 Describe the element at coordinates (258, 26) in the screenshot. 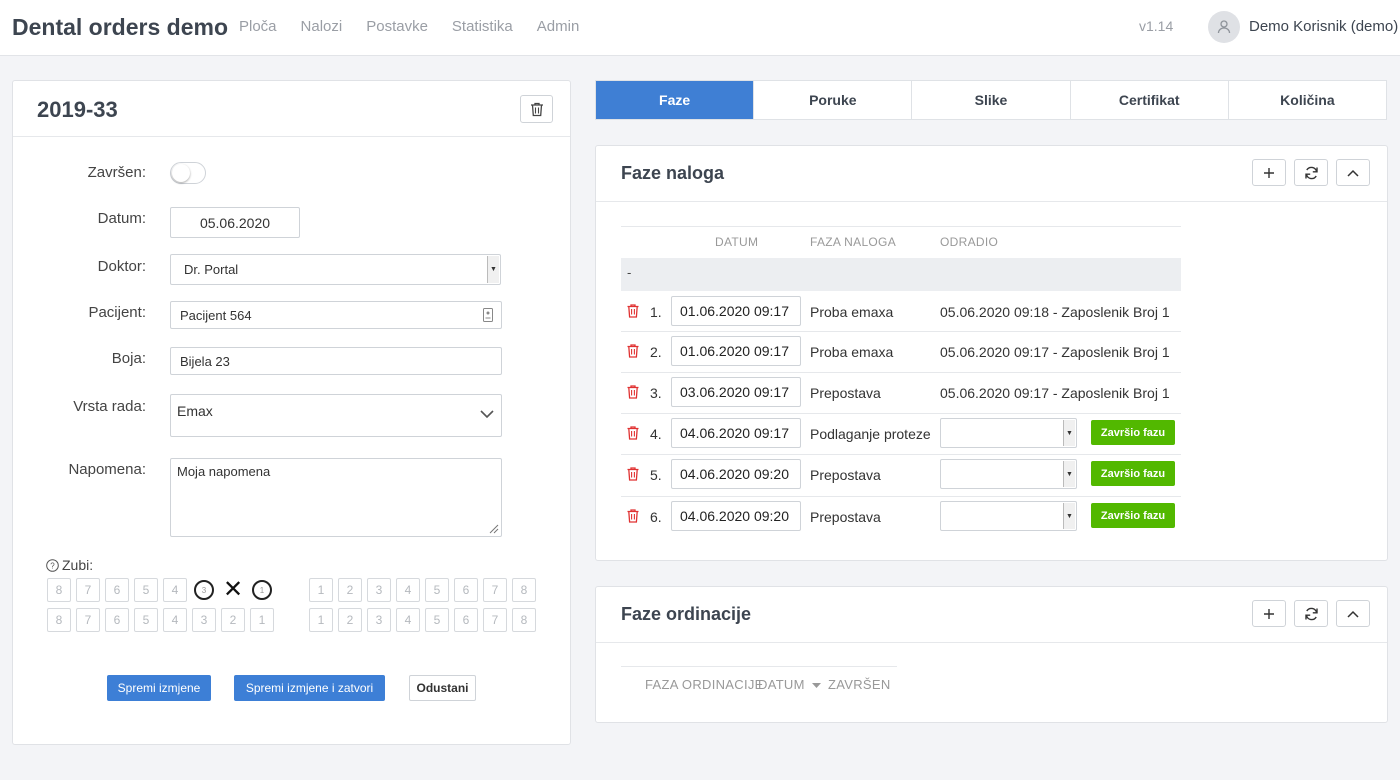

I see `nav-item-ploca: Ploča` at that location.